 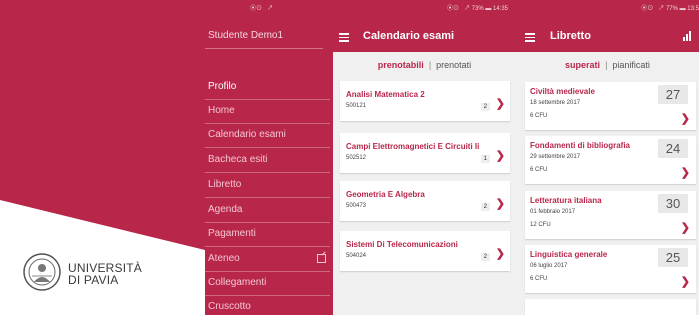 What do you see at coordinates (267, 260) in the screenshot?
I see `menu-item-ateneo: Ateneo` at bounding box center [267, 260].